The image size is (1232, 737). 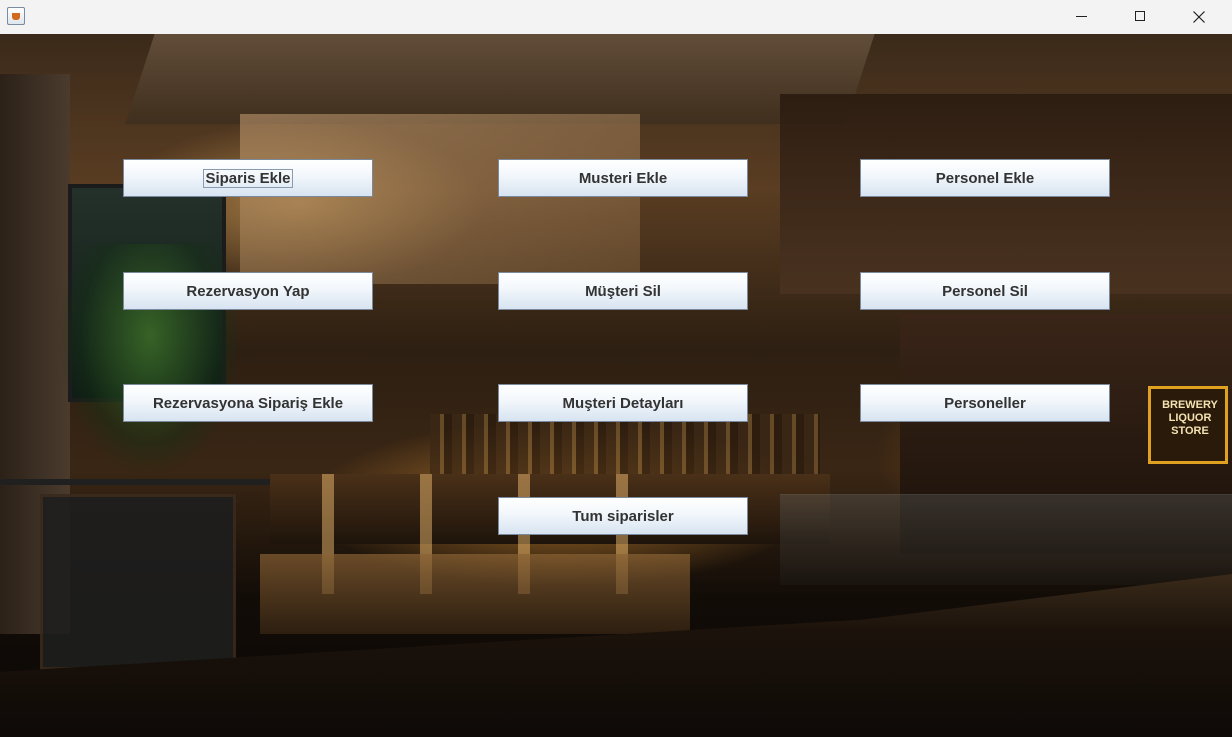 What do you see at coordinates (16, 16) in the screenshot?
I see `java-cup-icon` at bounding box center [16, 16].